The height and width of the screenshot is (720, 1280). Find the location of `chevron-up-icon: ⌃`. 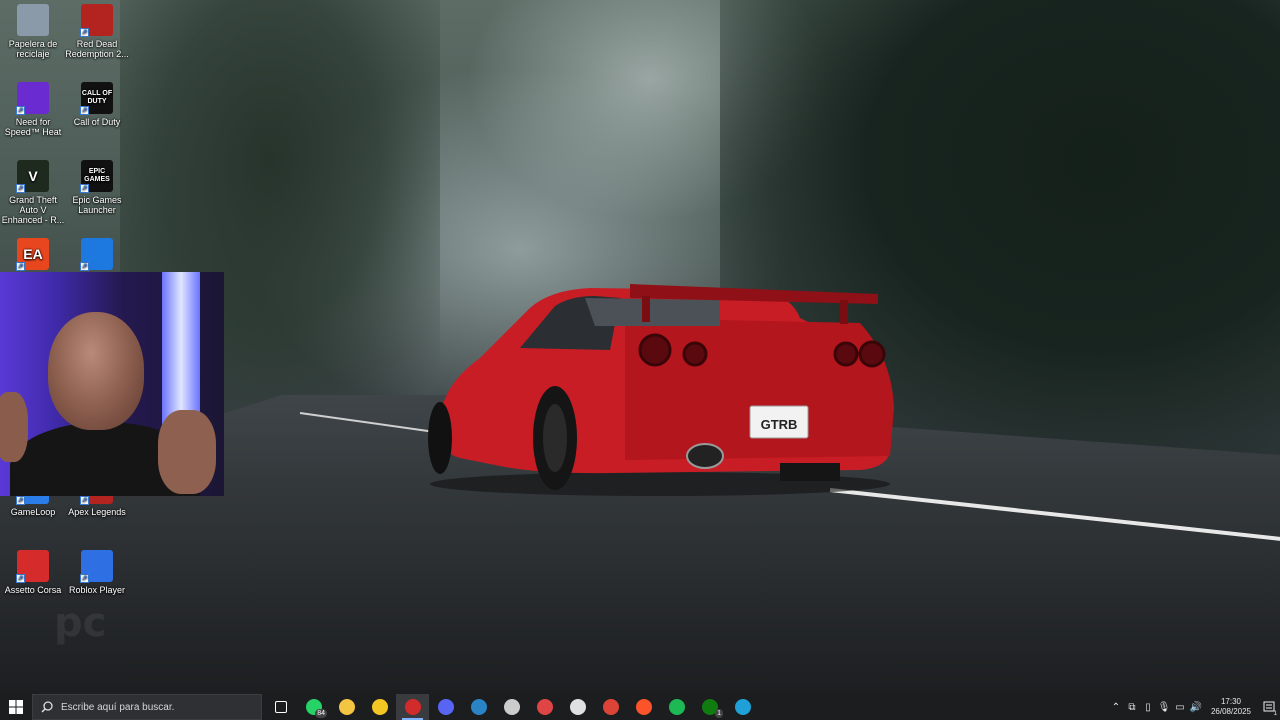

chevron-up-icon: ⌃ is located at coordinates (1116, 707).